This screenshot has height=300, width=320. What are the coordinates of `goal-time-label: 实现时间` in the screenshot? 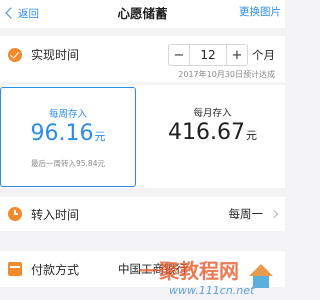 It's located at (55, 55).